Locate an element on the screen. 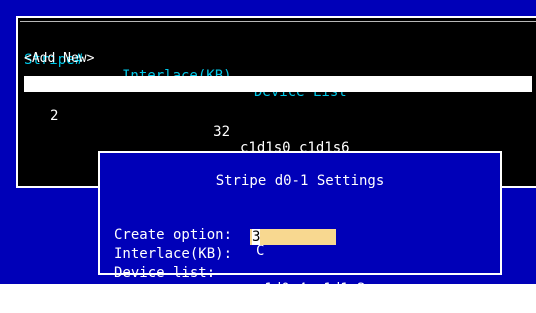 The width and height of the screenshot is (536, 313). stripe-interlace: 16 is located at coordinates (221, 116).